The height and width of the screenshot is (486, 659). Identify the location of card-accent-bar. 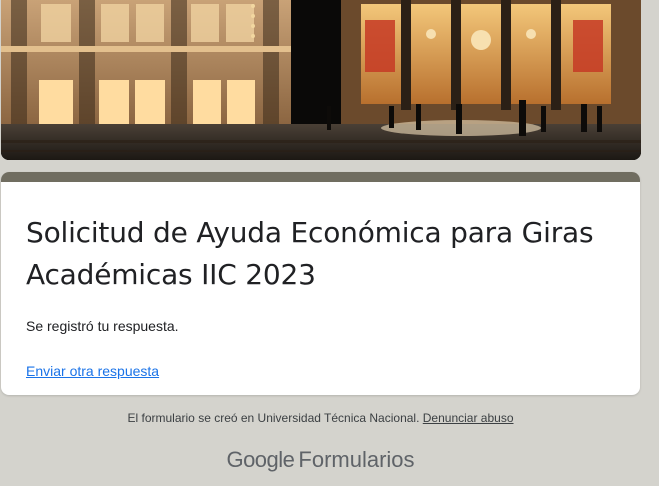
(320, 177).